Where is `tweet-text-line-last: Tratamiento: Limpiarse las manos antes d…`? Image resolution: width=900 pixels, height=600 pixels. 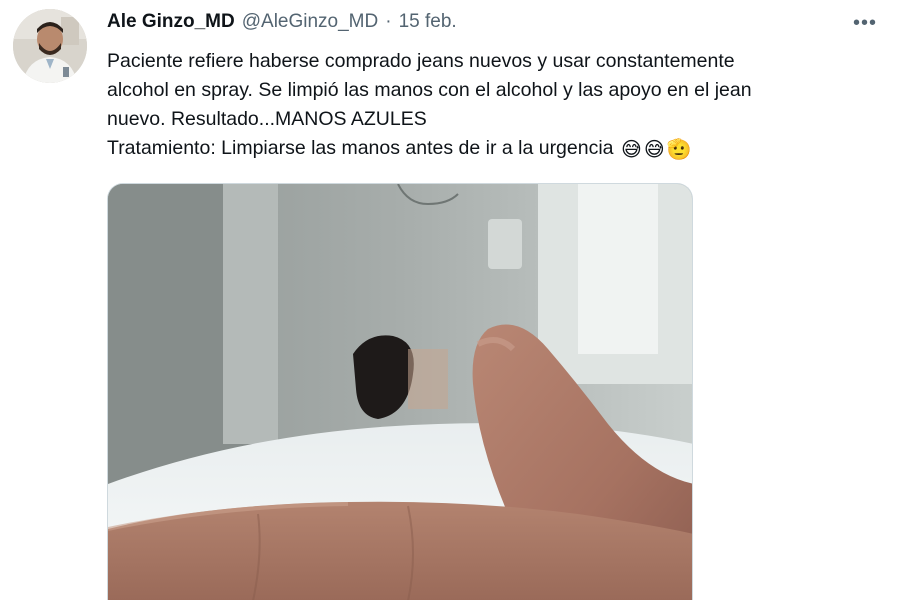
tweet-text-line-last: Tratamiento: Limpiarse las manos antes d… is located at coordinates (492, 149).